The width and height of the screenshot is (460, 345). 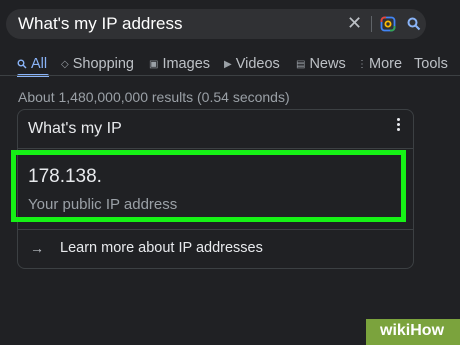 I want to click on google-lens-icon, so click(x=388, y=24).